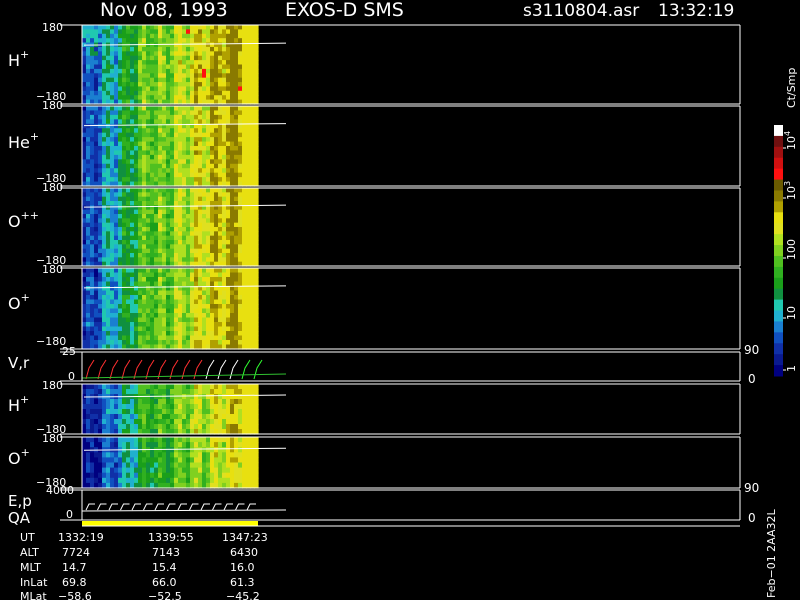 The height and width of the screenshot is (600, 800). I want to click on header-time: 13:32:19, so click(696, 11).